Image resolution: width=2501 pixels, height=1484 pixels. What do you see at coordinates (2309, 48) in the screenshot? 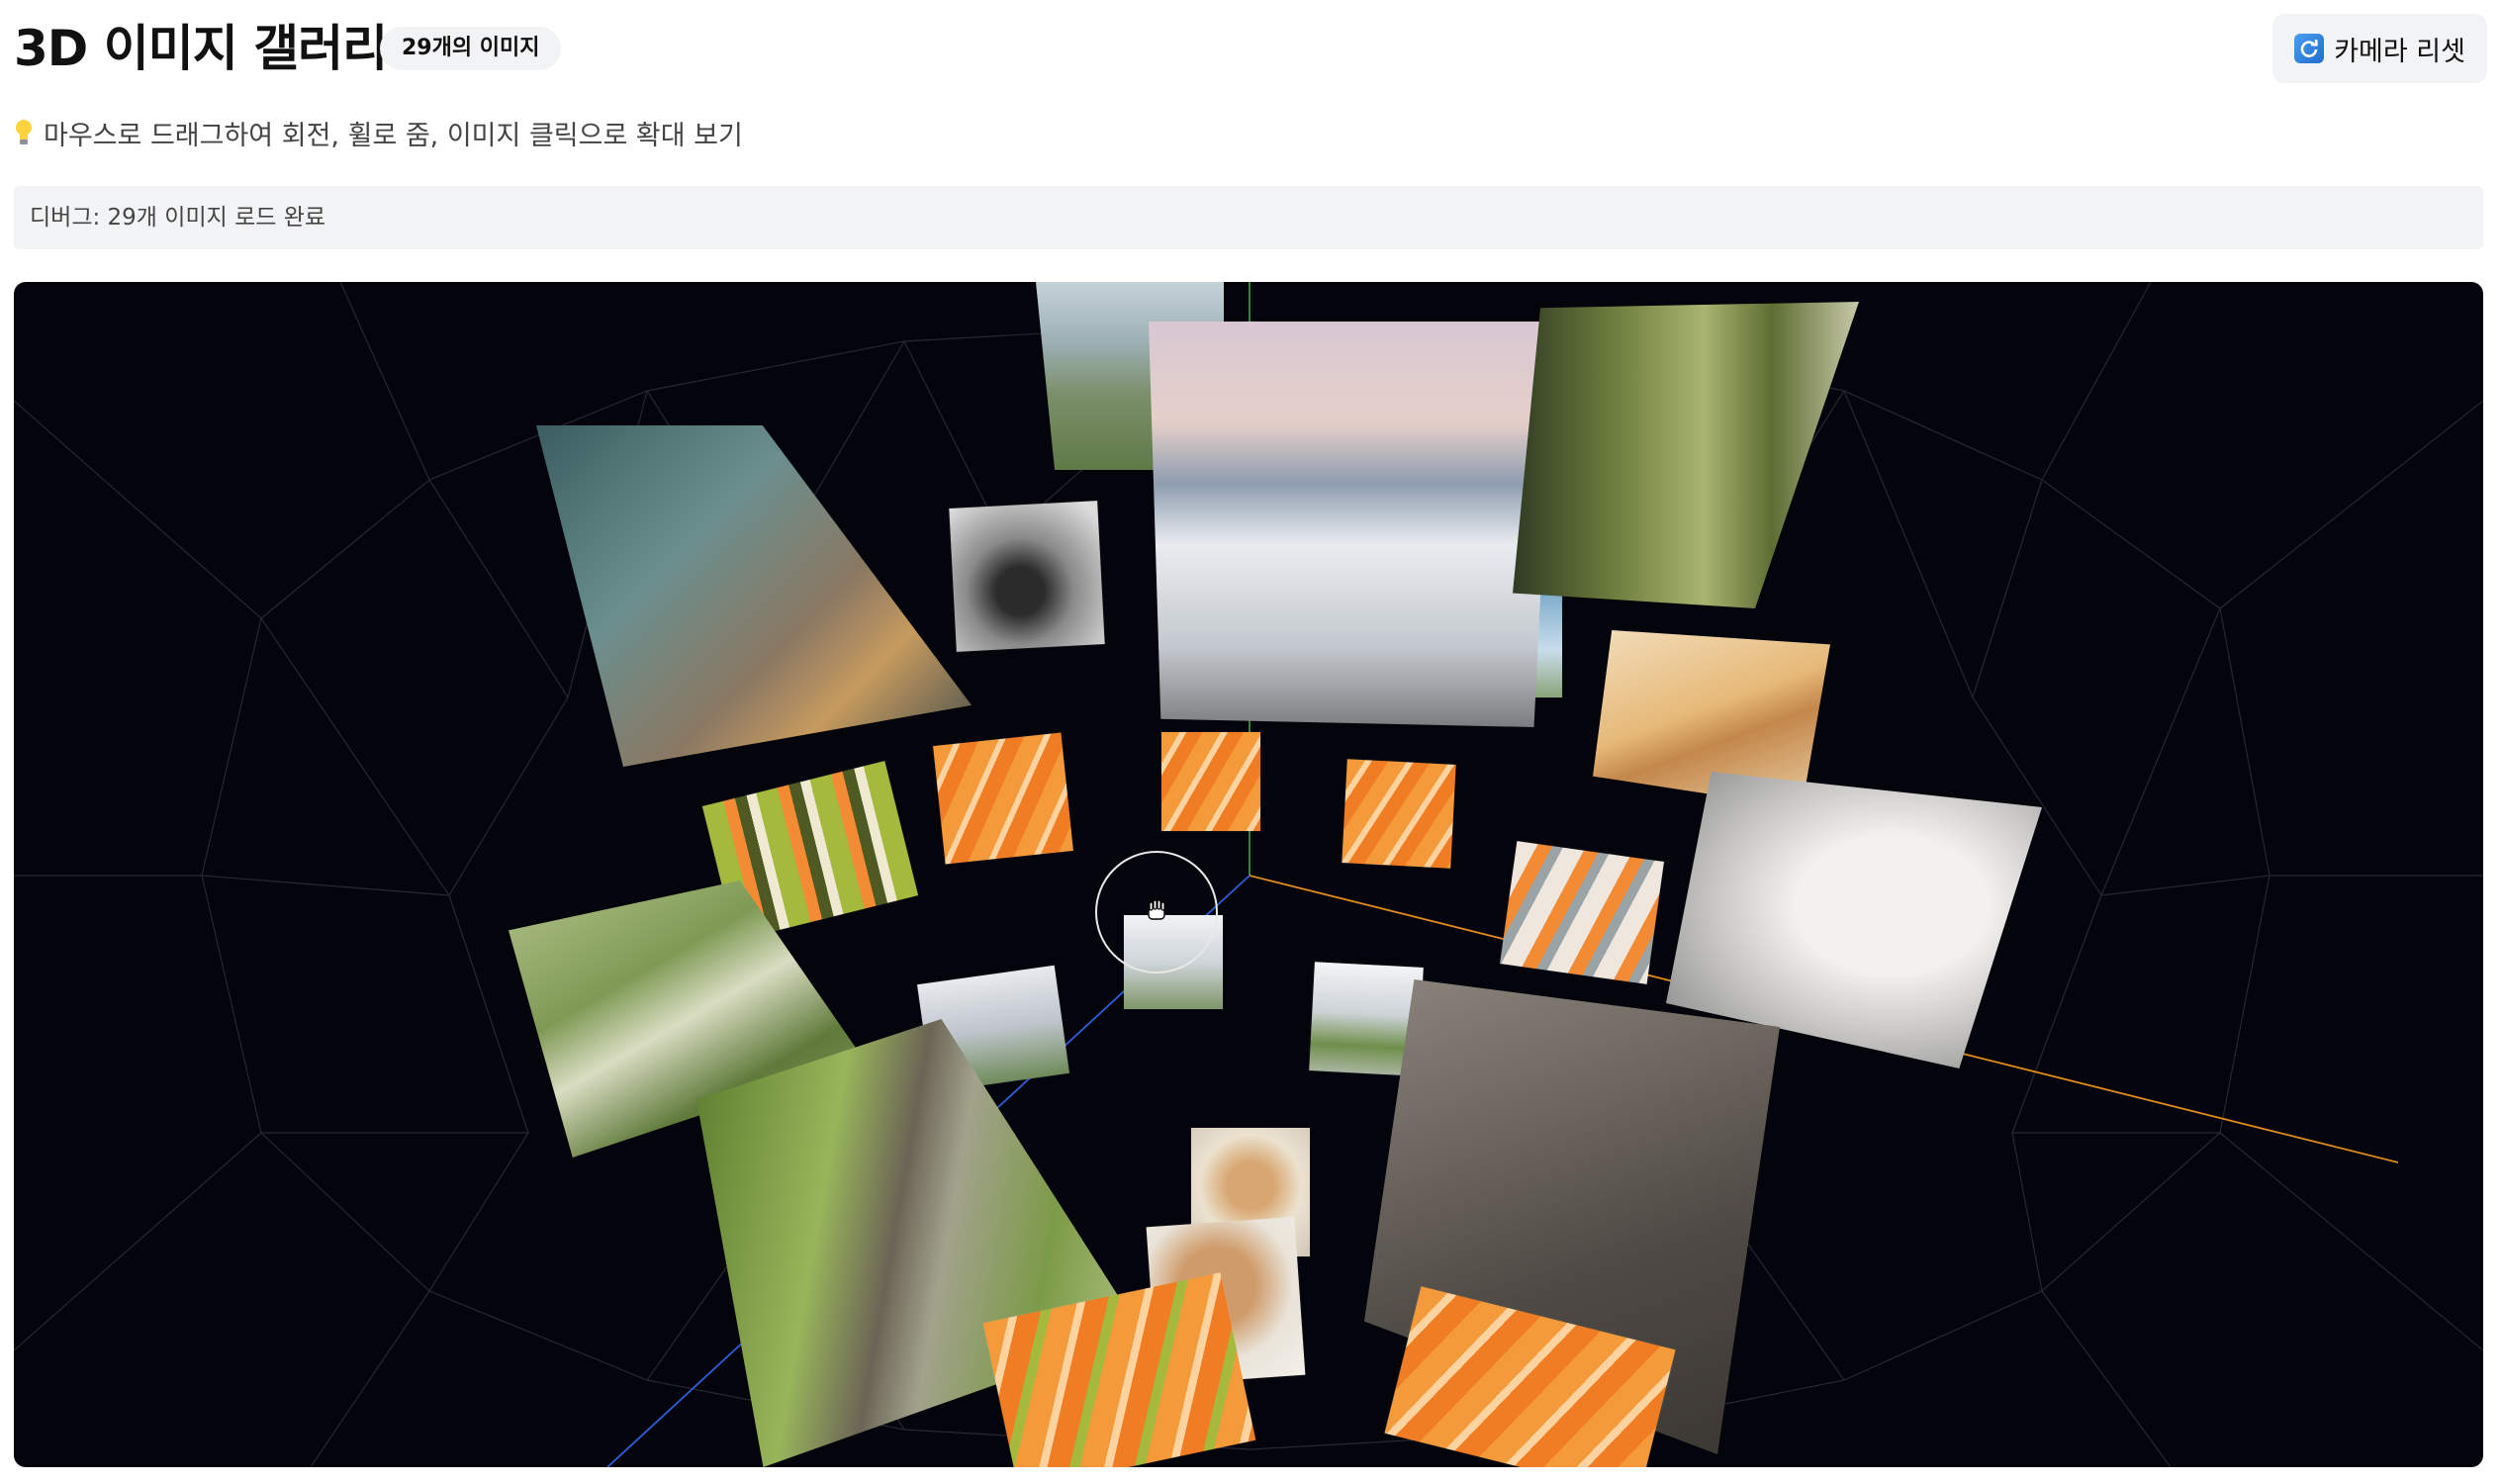
I see `refresh-icon` at bounding box center [2309, 48].